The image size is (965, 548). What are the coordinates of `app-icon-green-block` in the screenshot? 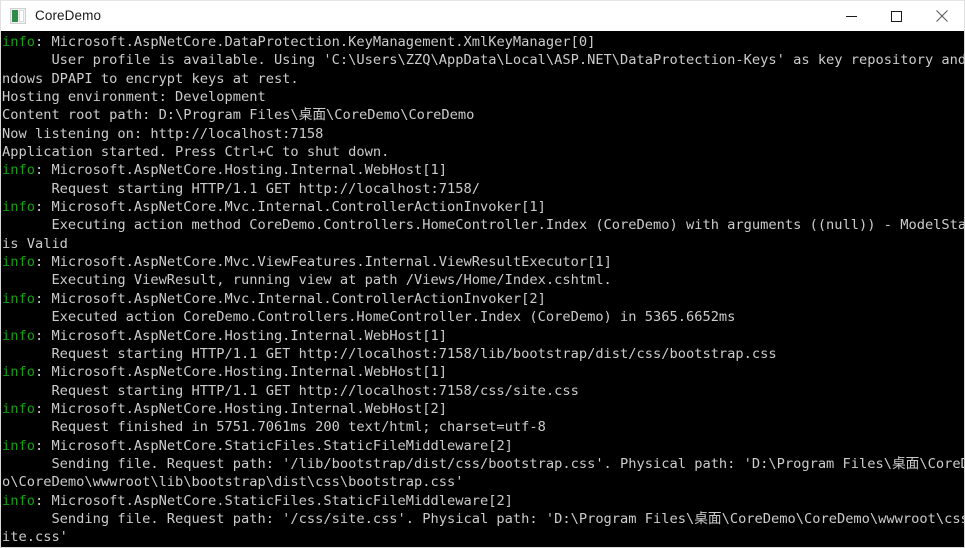 It's located at (15, 16).